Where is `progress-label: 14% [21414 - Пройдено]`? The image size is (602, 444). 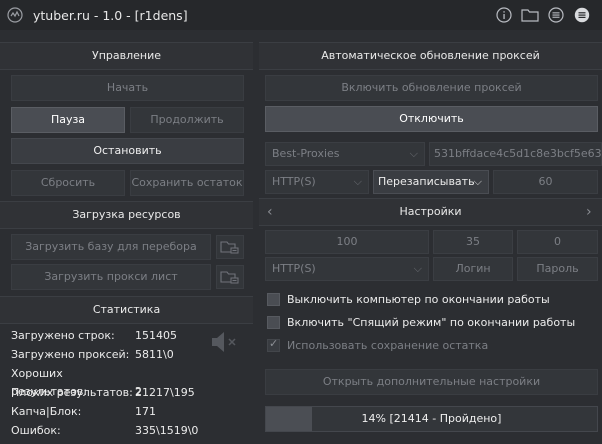
progress-label: 14% [21414 - Пройдено] is located at coordinates (431, 418).